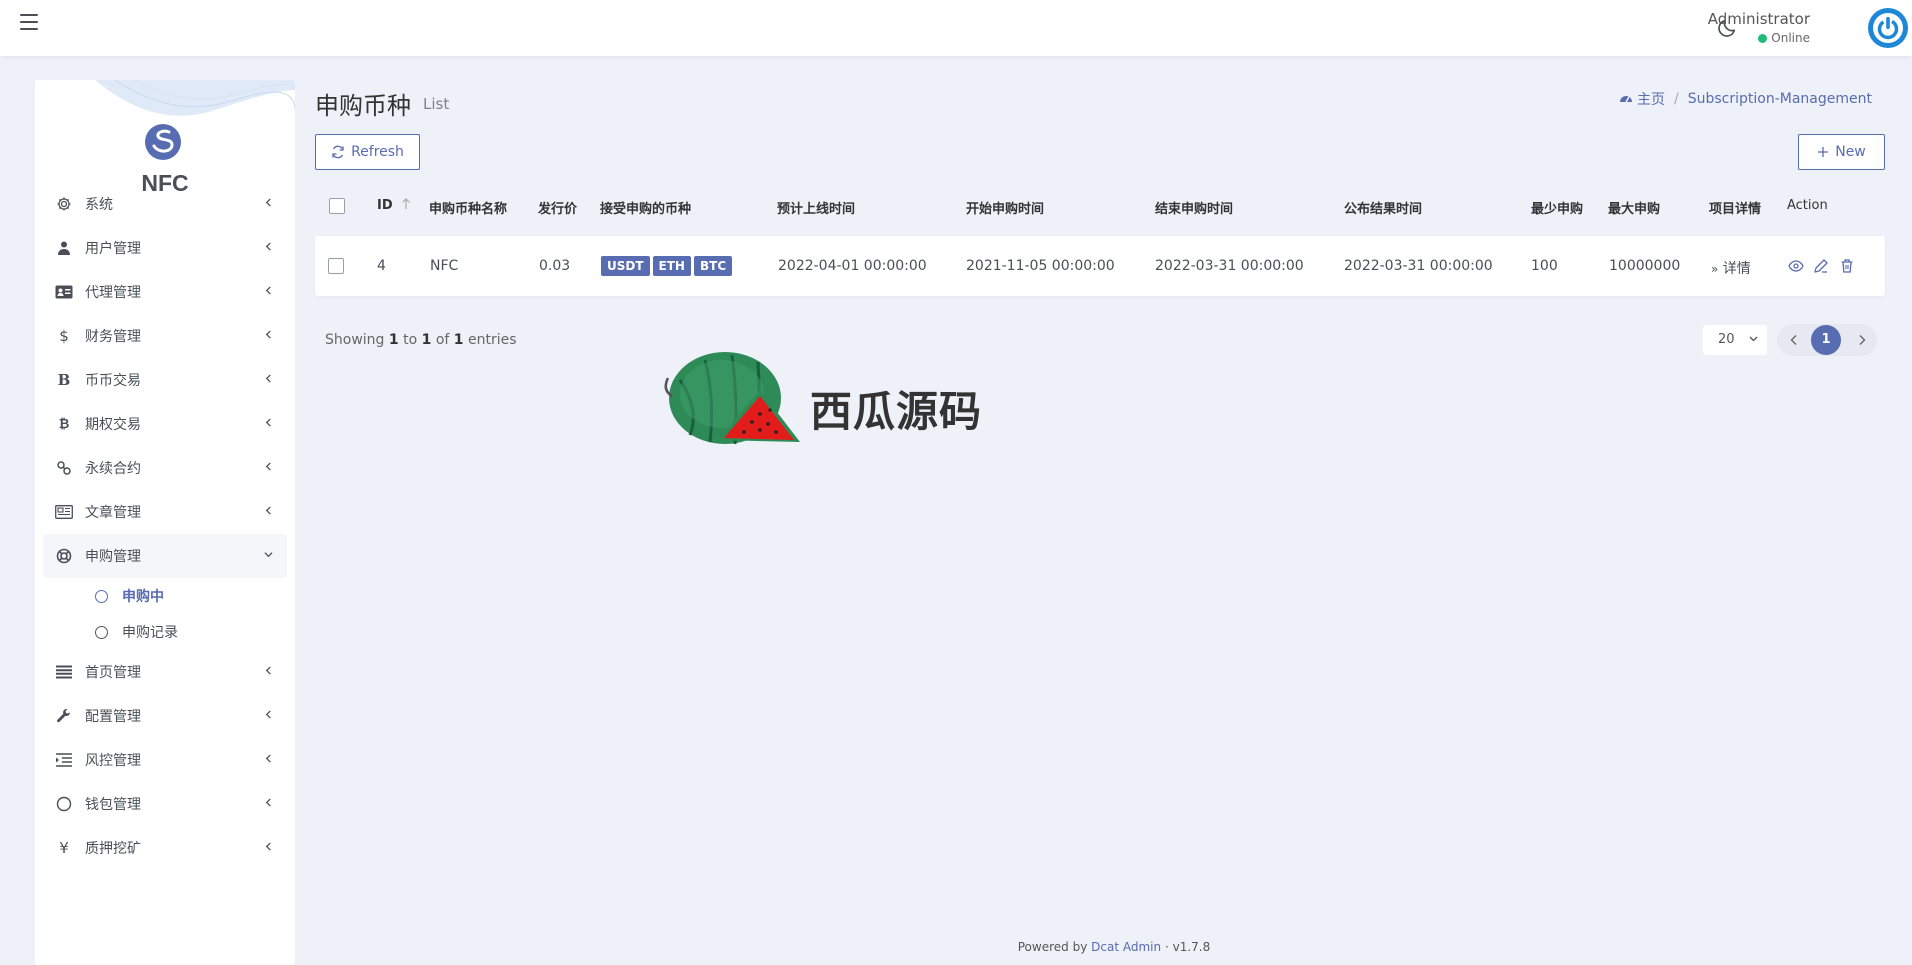  Describe the element at coordinates (1651, 99) in the screenshot. I see `breadcrumb-home-link: 主页` at that location.